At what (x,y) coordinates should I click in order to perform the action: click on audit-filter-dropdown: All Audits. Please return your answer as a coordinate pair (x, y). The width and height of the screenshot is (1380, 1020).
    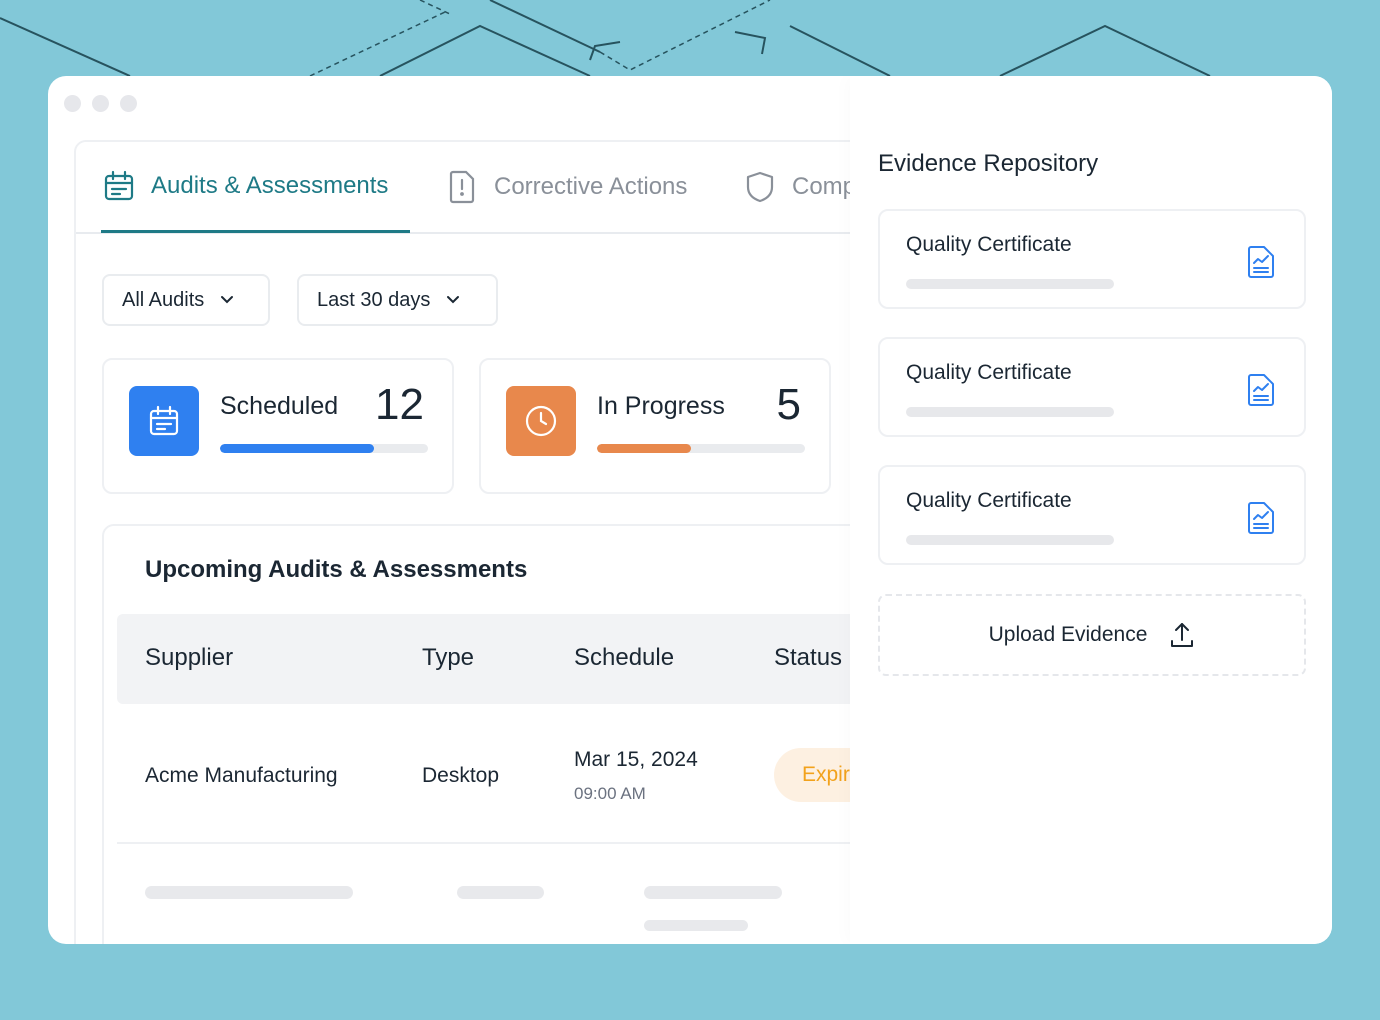
    Looking at the image, I should click on (186, 300).